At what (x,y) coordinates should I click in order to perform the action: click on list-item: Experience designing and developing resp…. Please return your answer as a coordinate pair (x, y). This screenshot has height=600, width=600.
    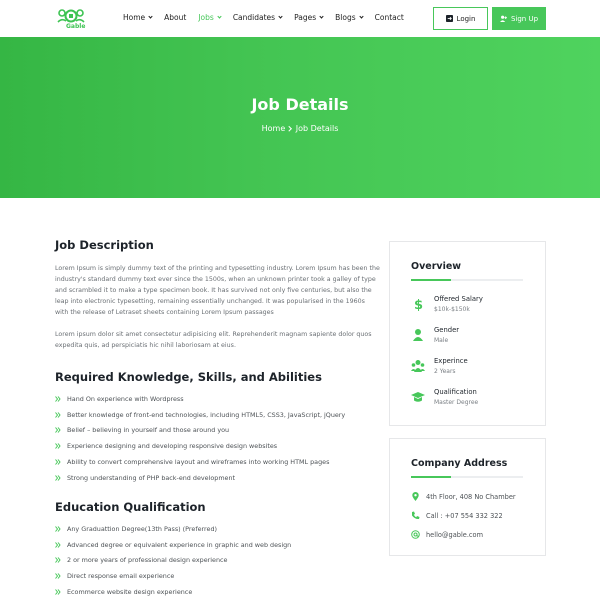
    Looking at the image, I should click on (220, 446).